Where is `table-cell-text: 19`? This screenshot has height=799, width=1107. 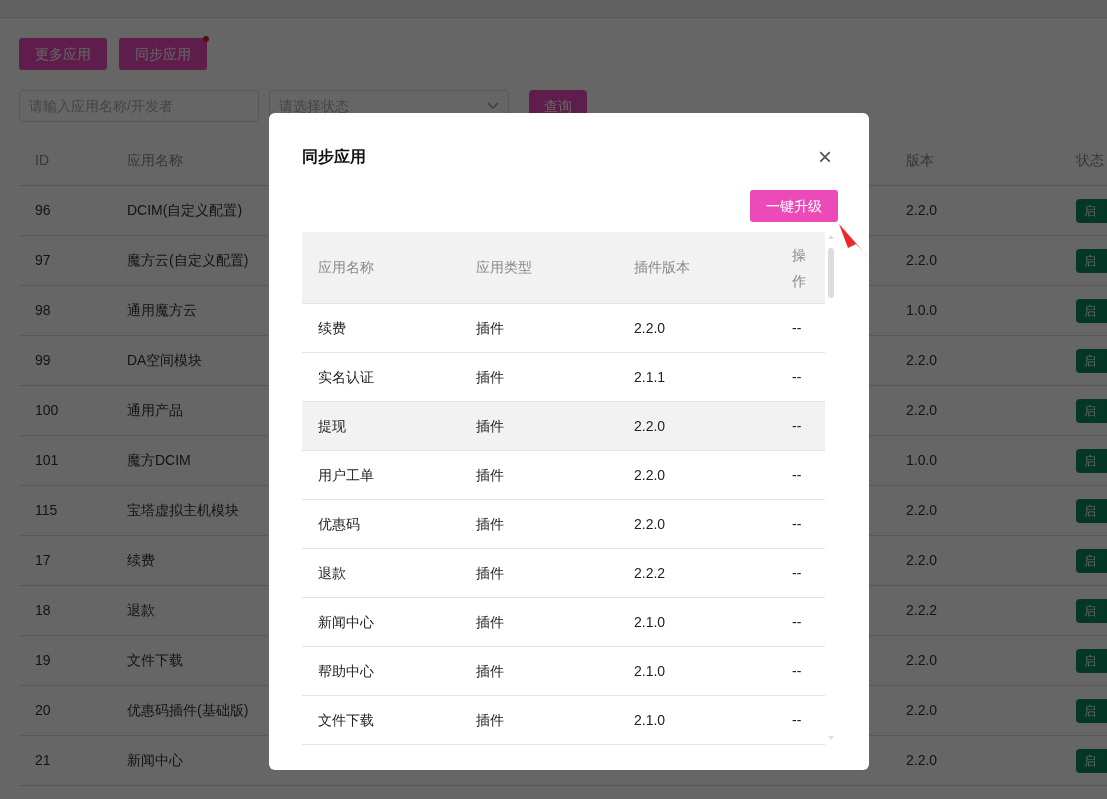 table-cell-text: 19 is located at coordinates (43, 660).